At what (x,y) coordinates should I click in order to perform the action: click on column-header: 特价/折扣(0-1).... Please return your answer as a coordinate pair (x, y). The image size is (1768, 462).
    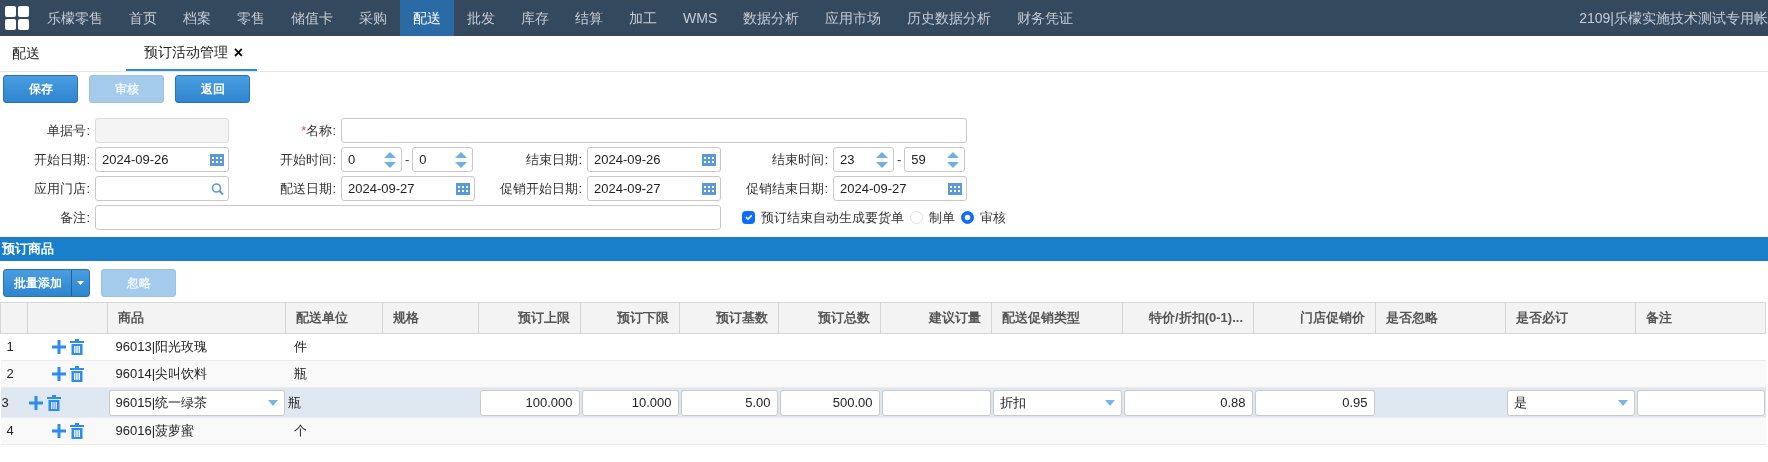
    Looking at the image, I should click on (1188, 318).